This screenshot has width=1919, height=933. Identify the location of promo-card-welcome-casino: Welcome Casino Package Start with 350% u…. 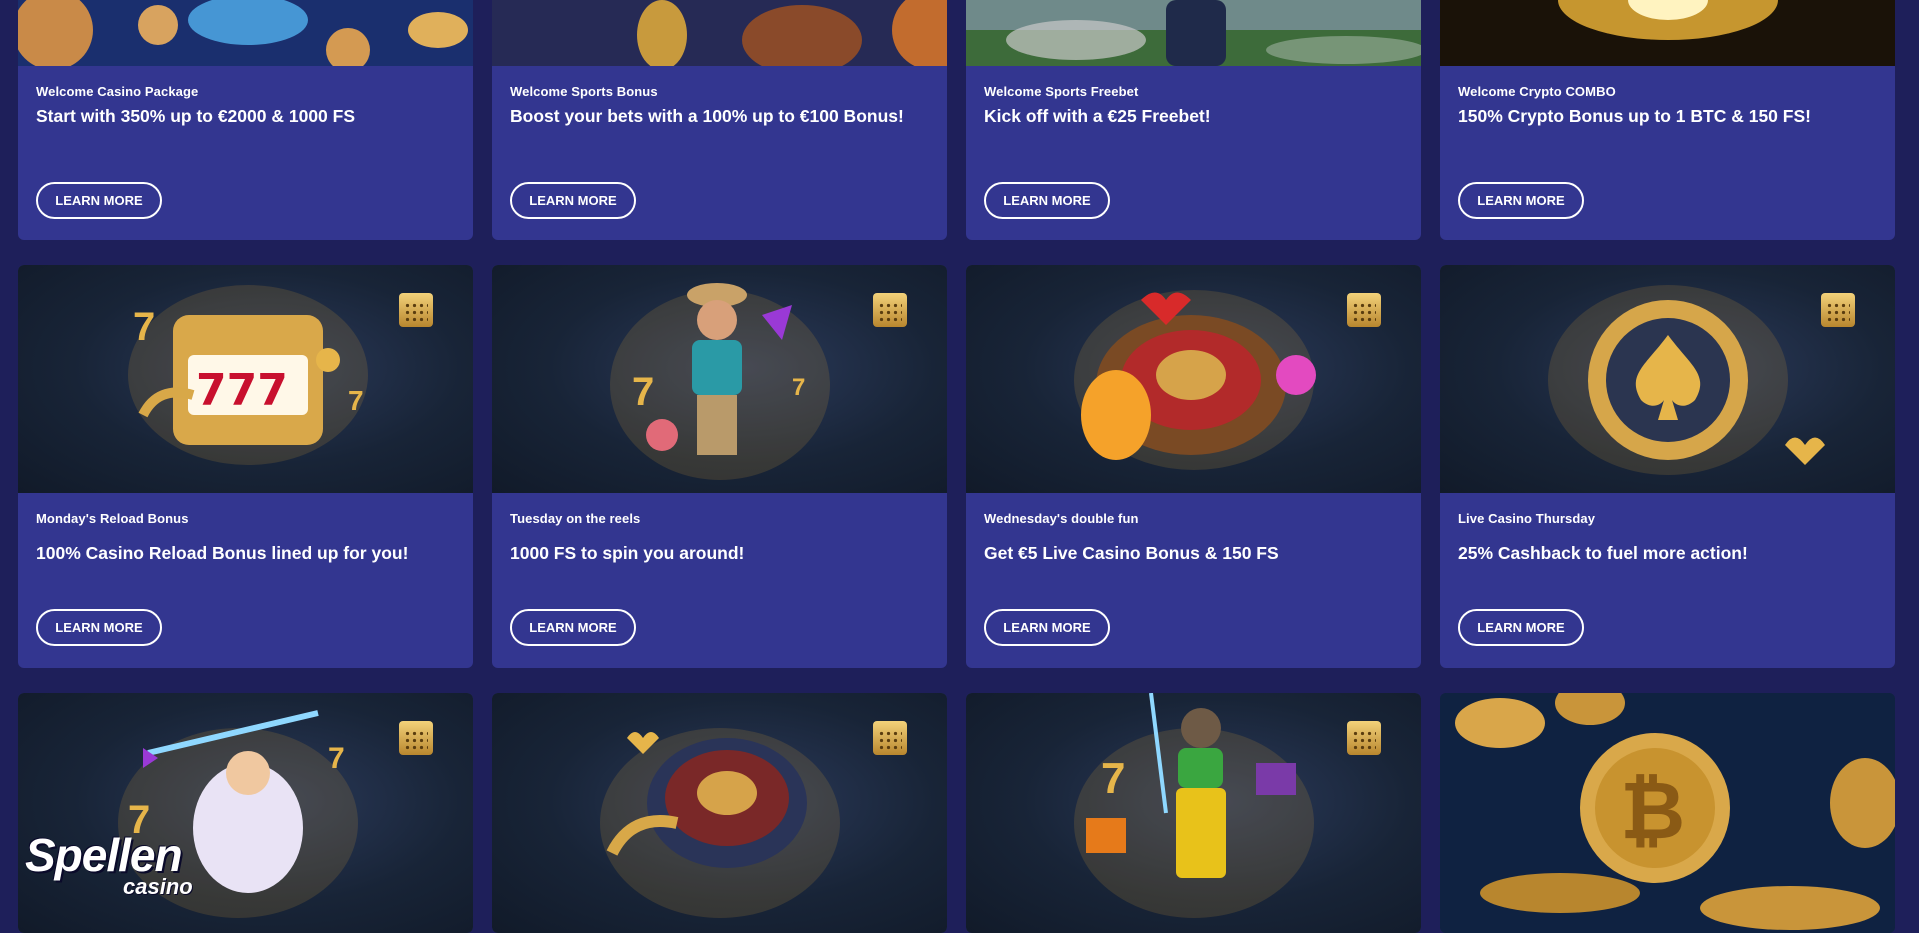
(245, 120).